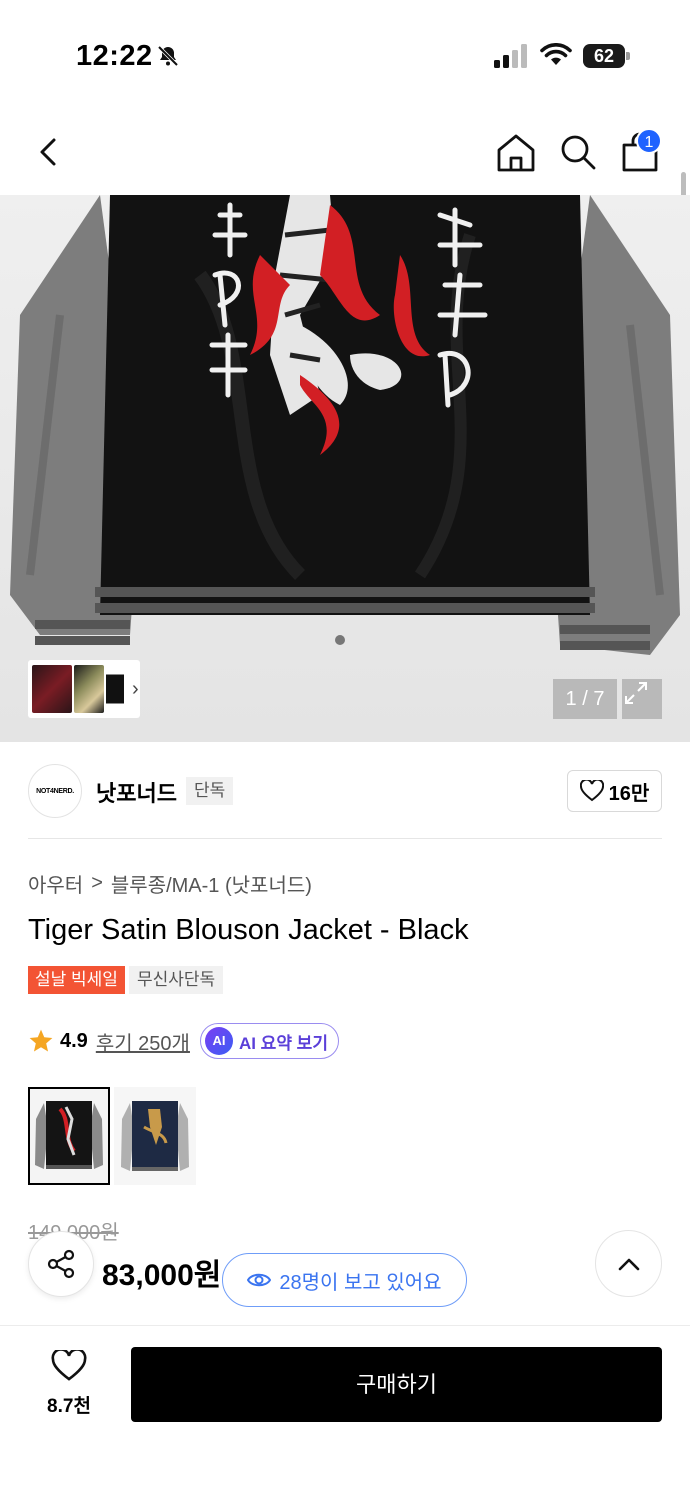 The image size is (690, 1500). I want to click on status-bar: 12:22 62, so click(345, 55).